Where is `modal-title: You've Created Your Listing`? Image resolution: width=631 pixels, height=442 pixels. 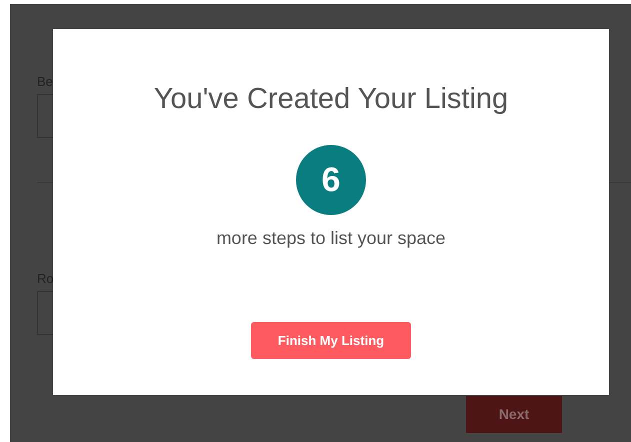 modal-title: You've Created Your Listing is located at coordinates (331, 99).